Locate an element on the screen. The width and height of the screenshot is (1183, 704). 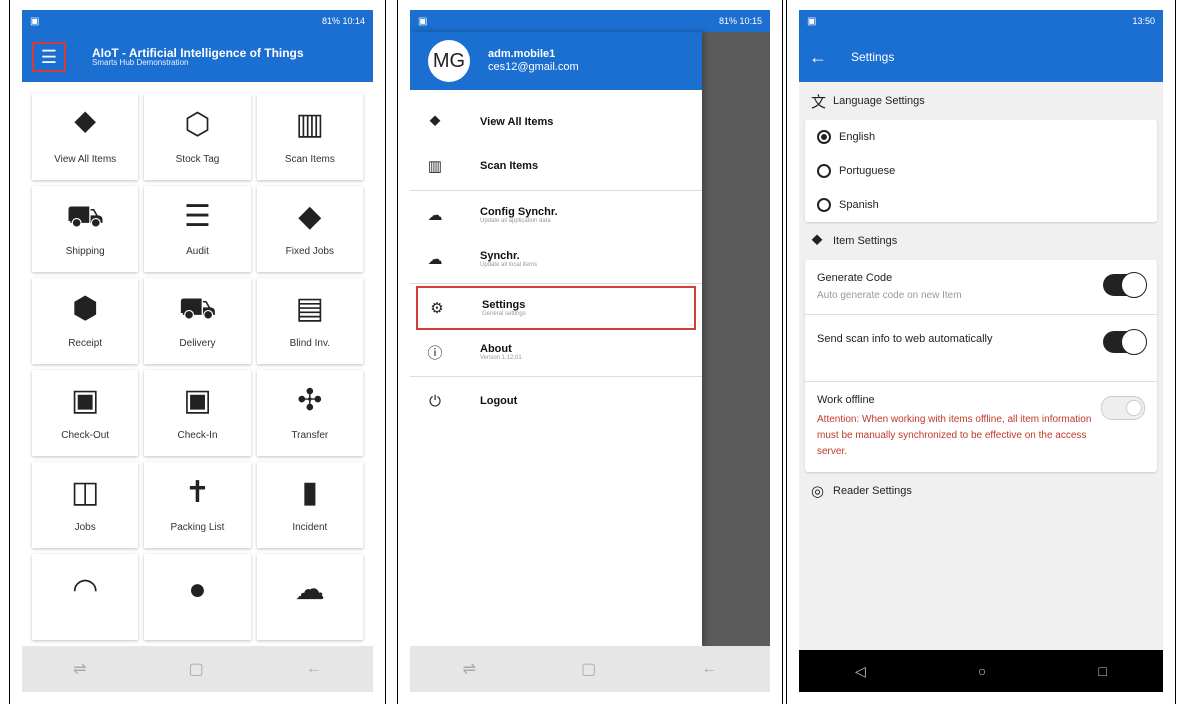
android-nav-bar: ◁ ○ □ is located at coordinates (981, 671).